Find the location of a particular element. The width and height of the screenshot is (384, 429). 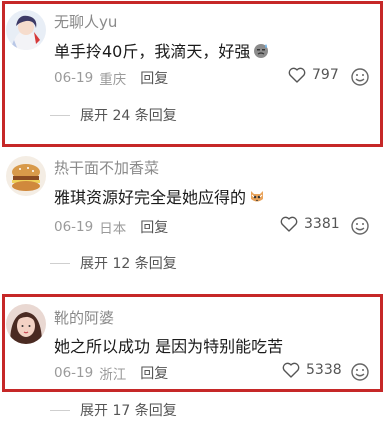

comment-location: 日本 is located at coordinates (113, 229).